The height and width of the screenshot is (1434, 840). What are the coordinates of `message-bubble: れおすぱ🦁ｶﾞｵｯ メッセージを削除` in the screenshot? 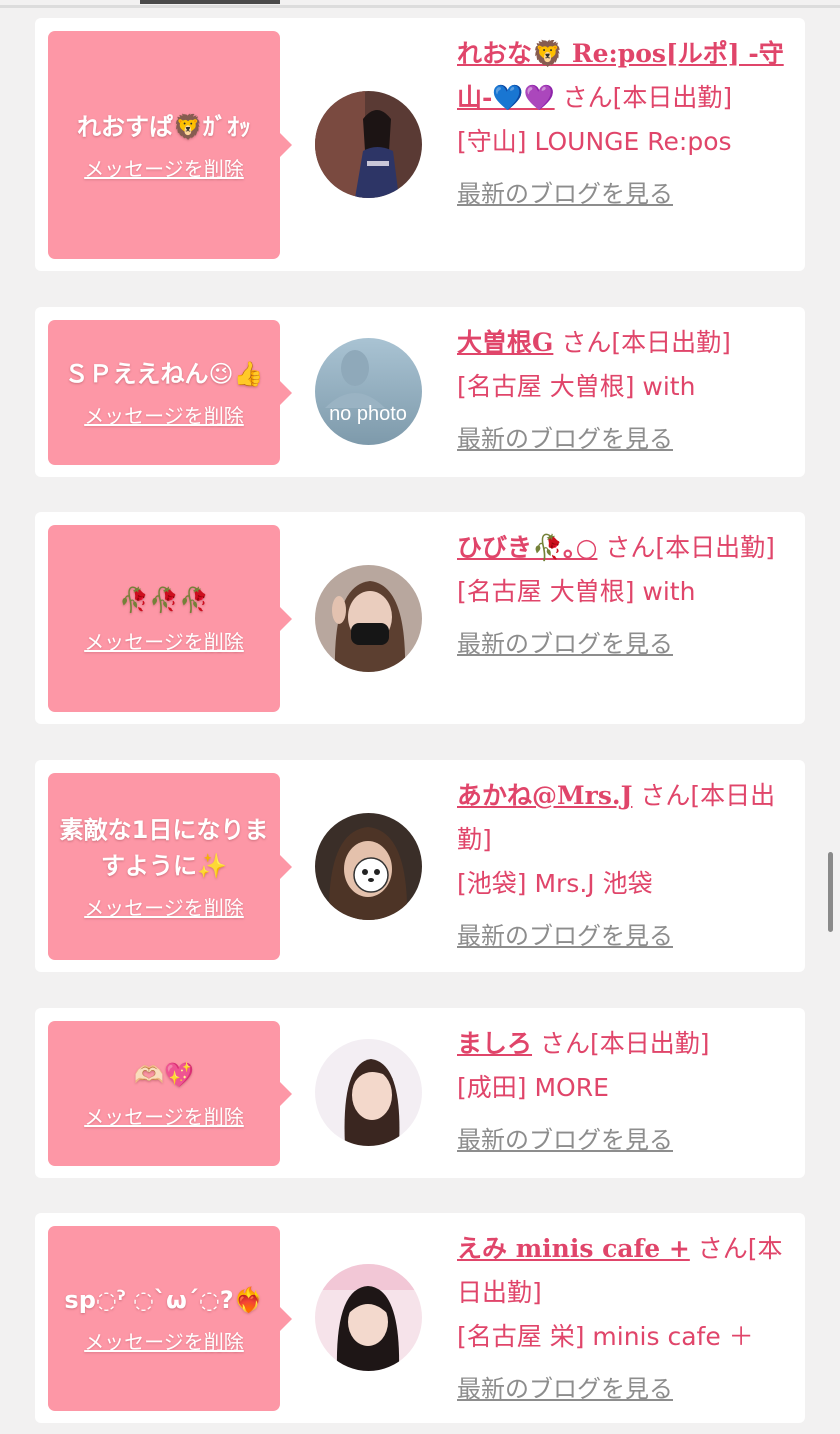 It's located at (170, 145).